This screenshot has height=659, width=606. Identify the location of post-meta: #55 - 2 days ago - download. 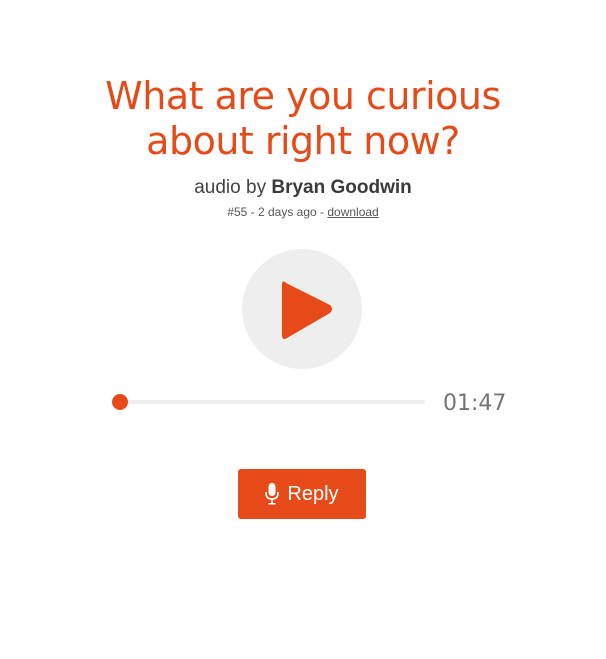
(303, 212).